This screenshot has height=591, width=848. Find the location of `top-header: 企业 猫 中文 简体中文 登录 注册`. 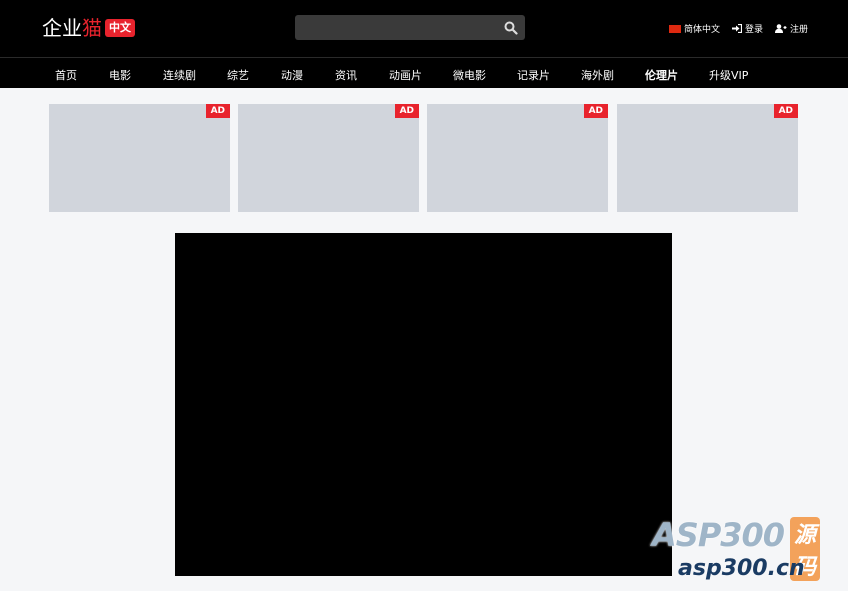

top-header: 企业 猫 中文 简体中文 登录 注册 is located at coordinates (424, 28).